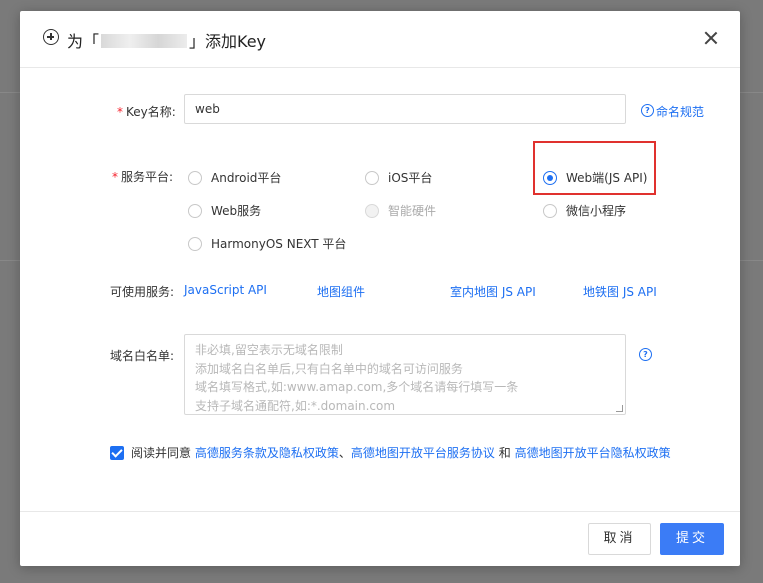 The width and height of the screenshot is (763, 583). Describe the element at coordinates (423, 453) in the screenshot. I see `platform-agreement-link: 高德地图开放平台服务协议` at that location.